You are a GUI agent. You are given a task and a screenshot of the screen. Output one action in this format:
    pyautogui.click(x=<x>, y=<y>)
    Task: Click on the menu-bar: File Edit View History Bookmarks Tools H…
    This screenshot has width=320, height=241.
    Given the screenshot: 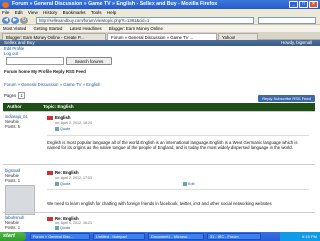 What is the action you would take?
    pyautogui.click(x=160, y=12)
    